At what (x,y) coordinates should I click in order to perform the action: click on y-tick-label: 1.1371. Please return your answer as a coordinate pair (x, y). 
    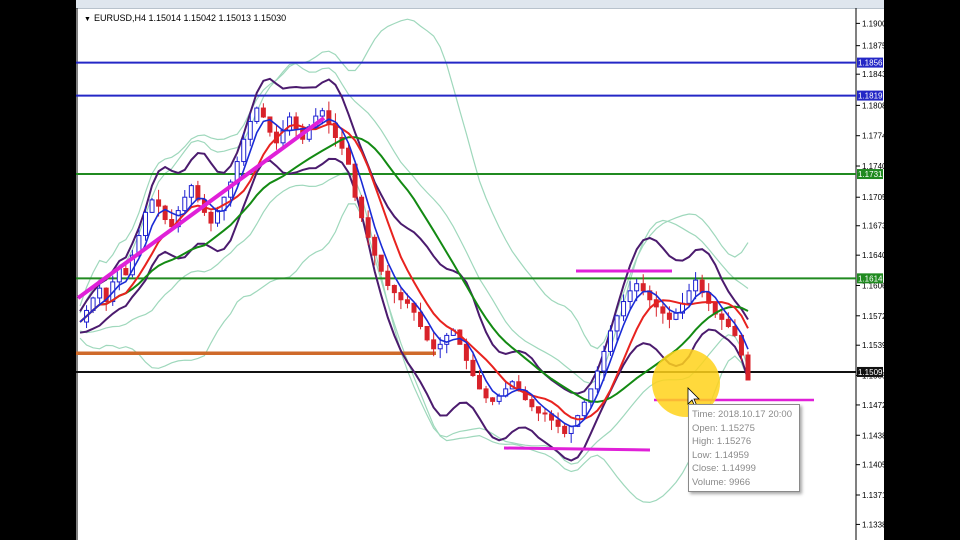
    Looking at the image, I should click on (873, 495).